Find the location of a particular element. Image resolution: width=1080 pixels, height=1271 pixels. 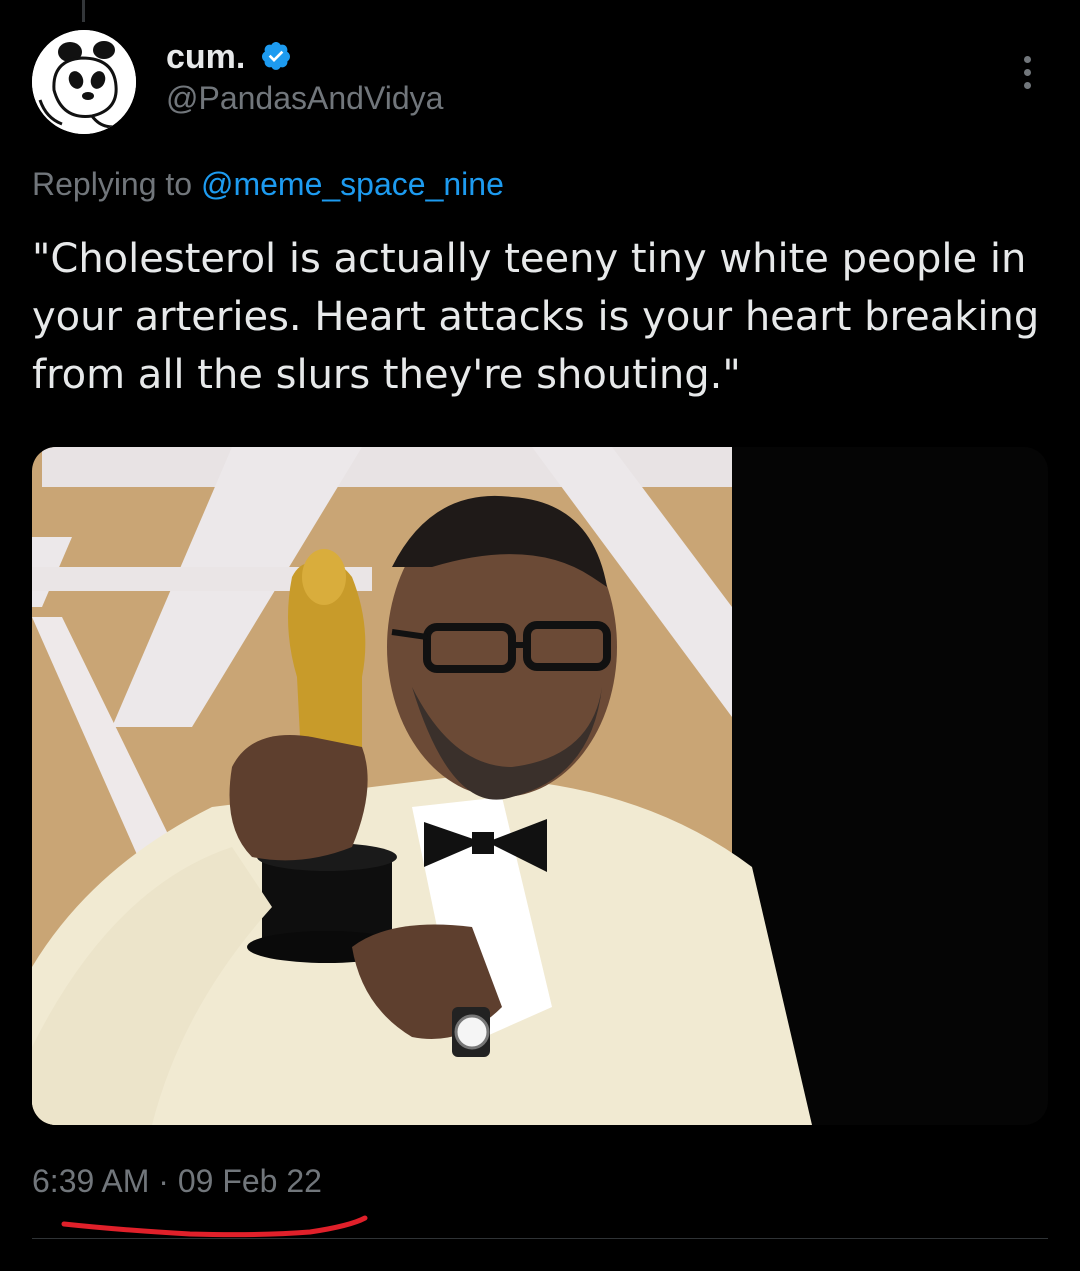

panda-avatar-icon is located at coordinates (84, 82).